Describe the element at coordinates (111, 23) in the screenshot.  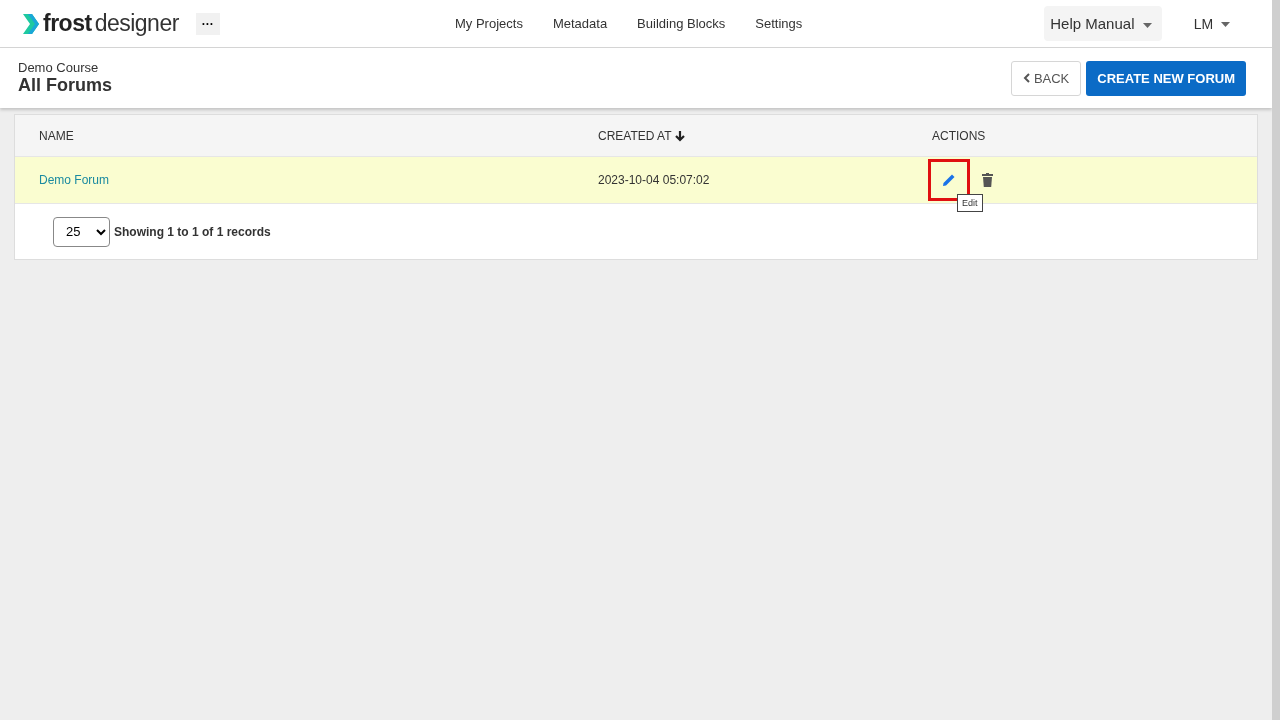
I see `logo-text: frostdesigner` at that location.